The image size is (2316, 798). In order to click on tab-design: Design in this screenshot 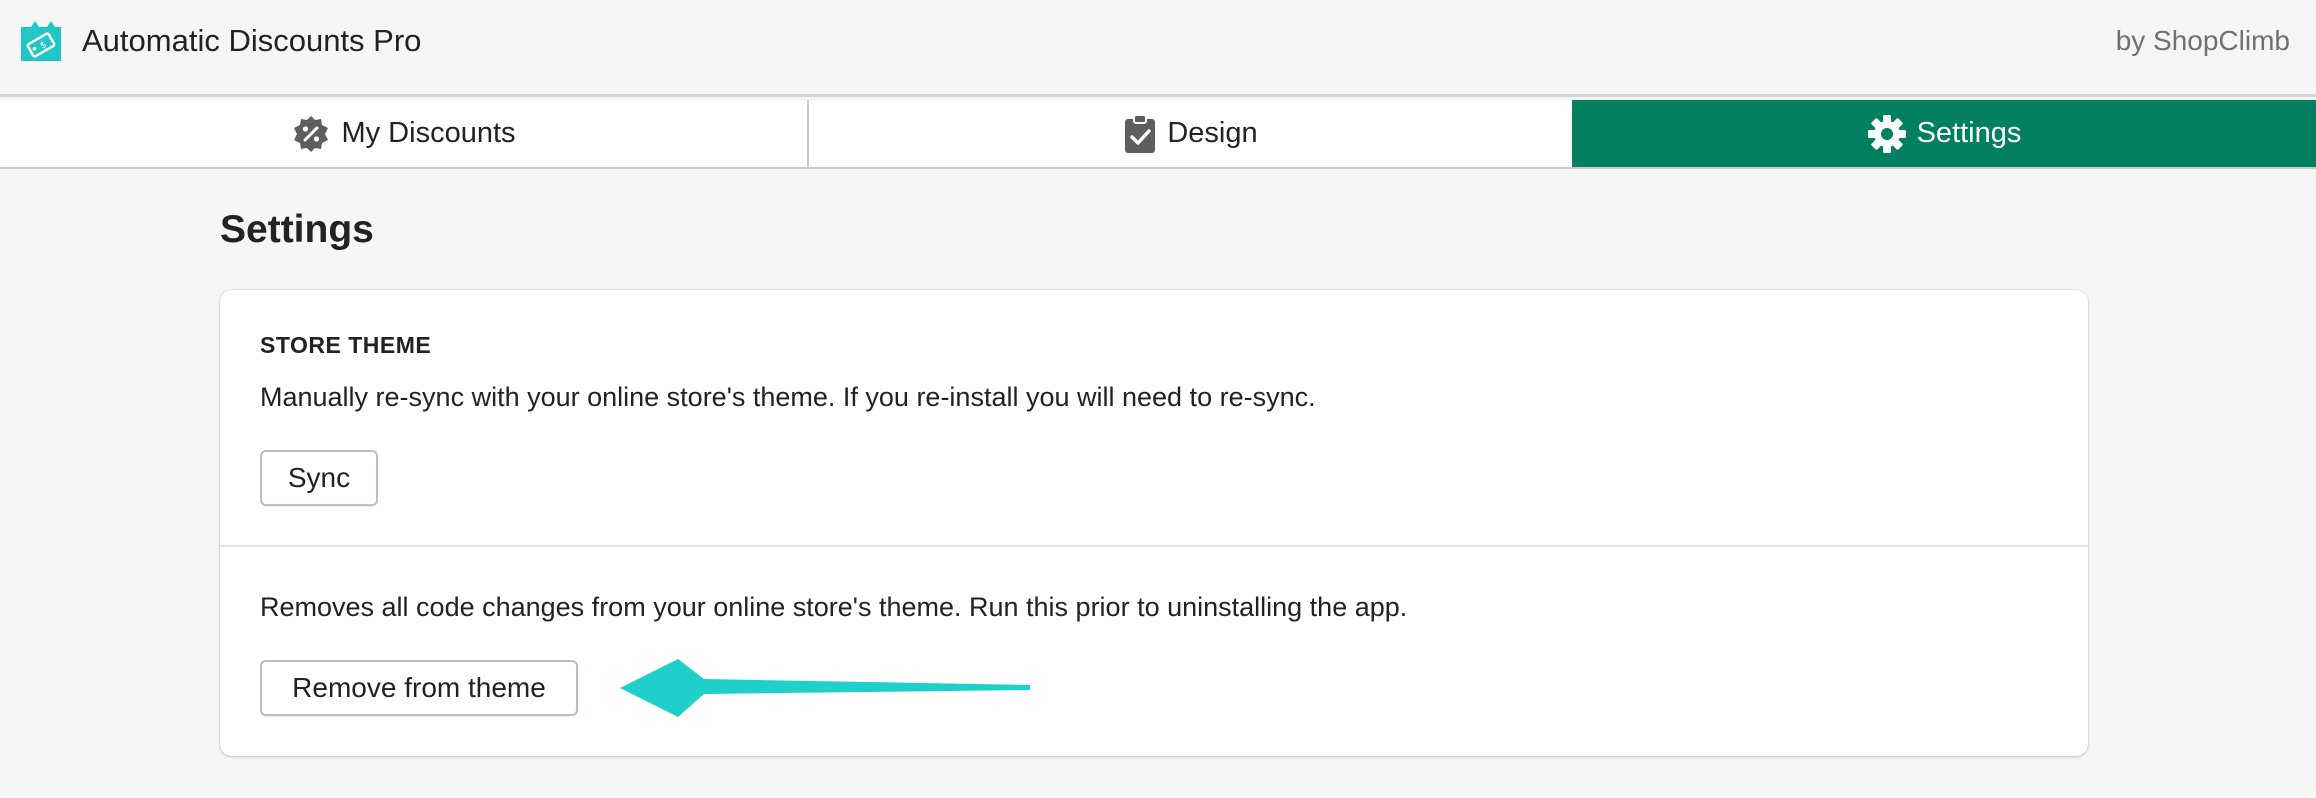, I will do `click(1190, 133)`.